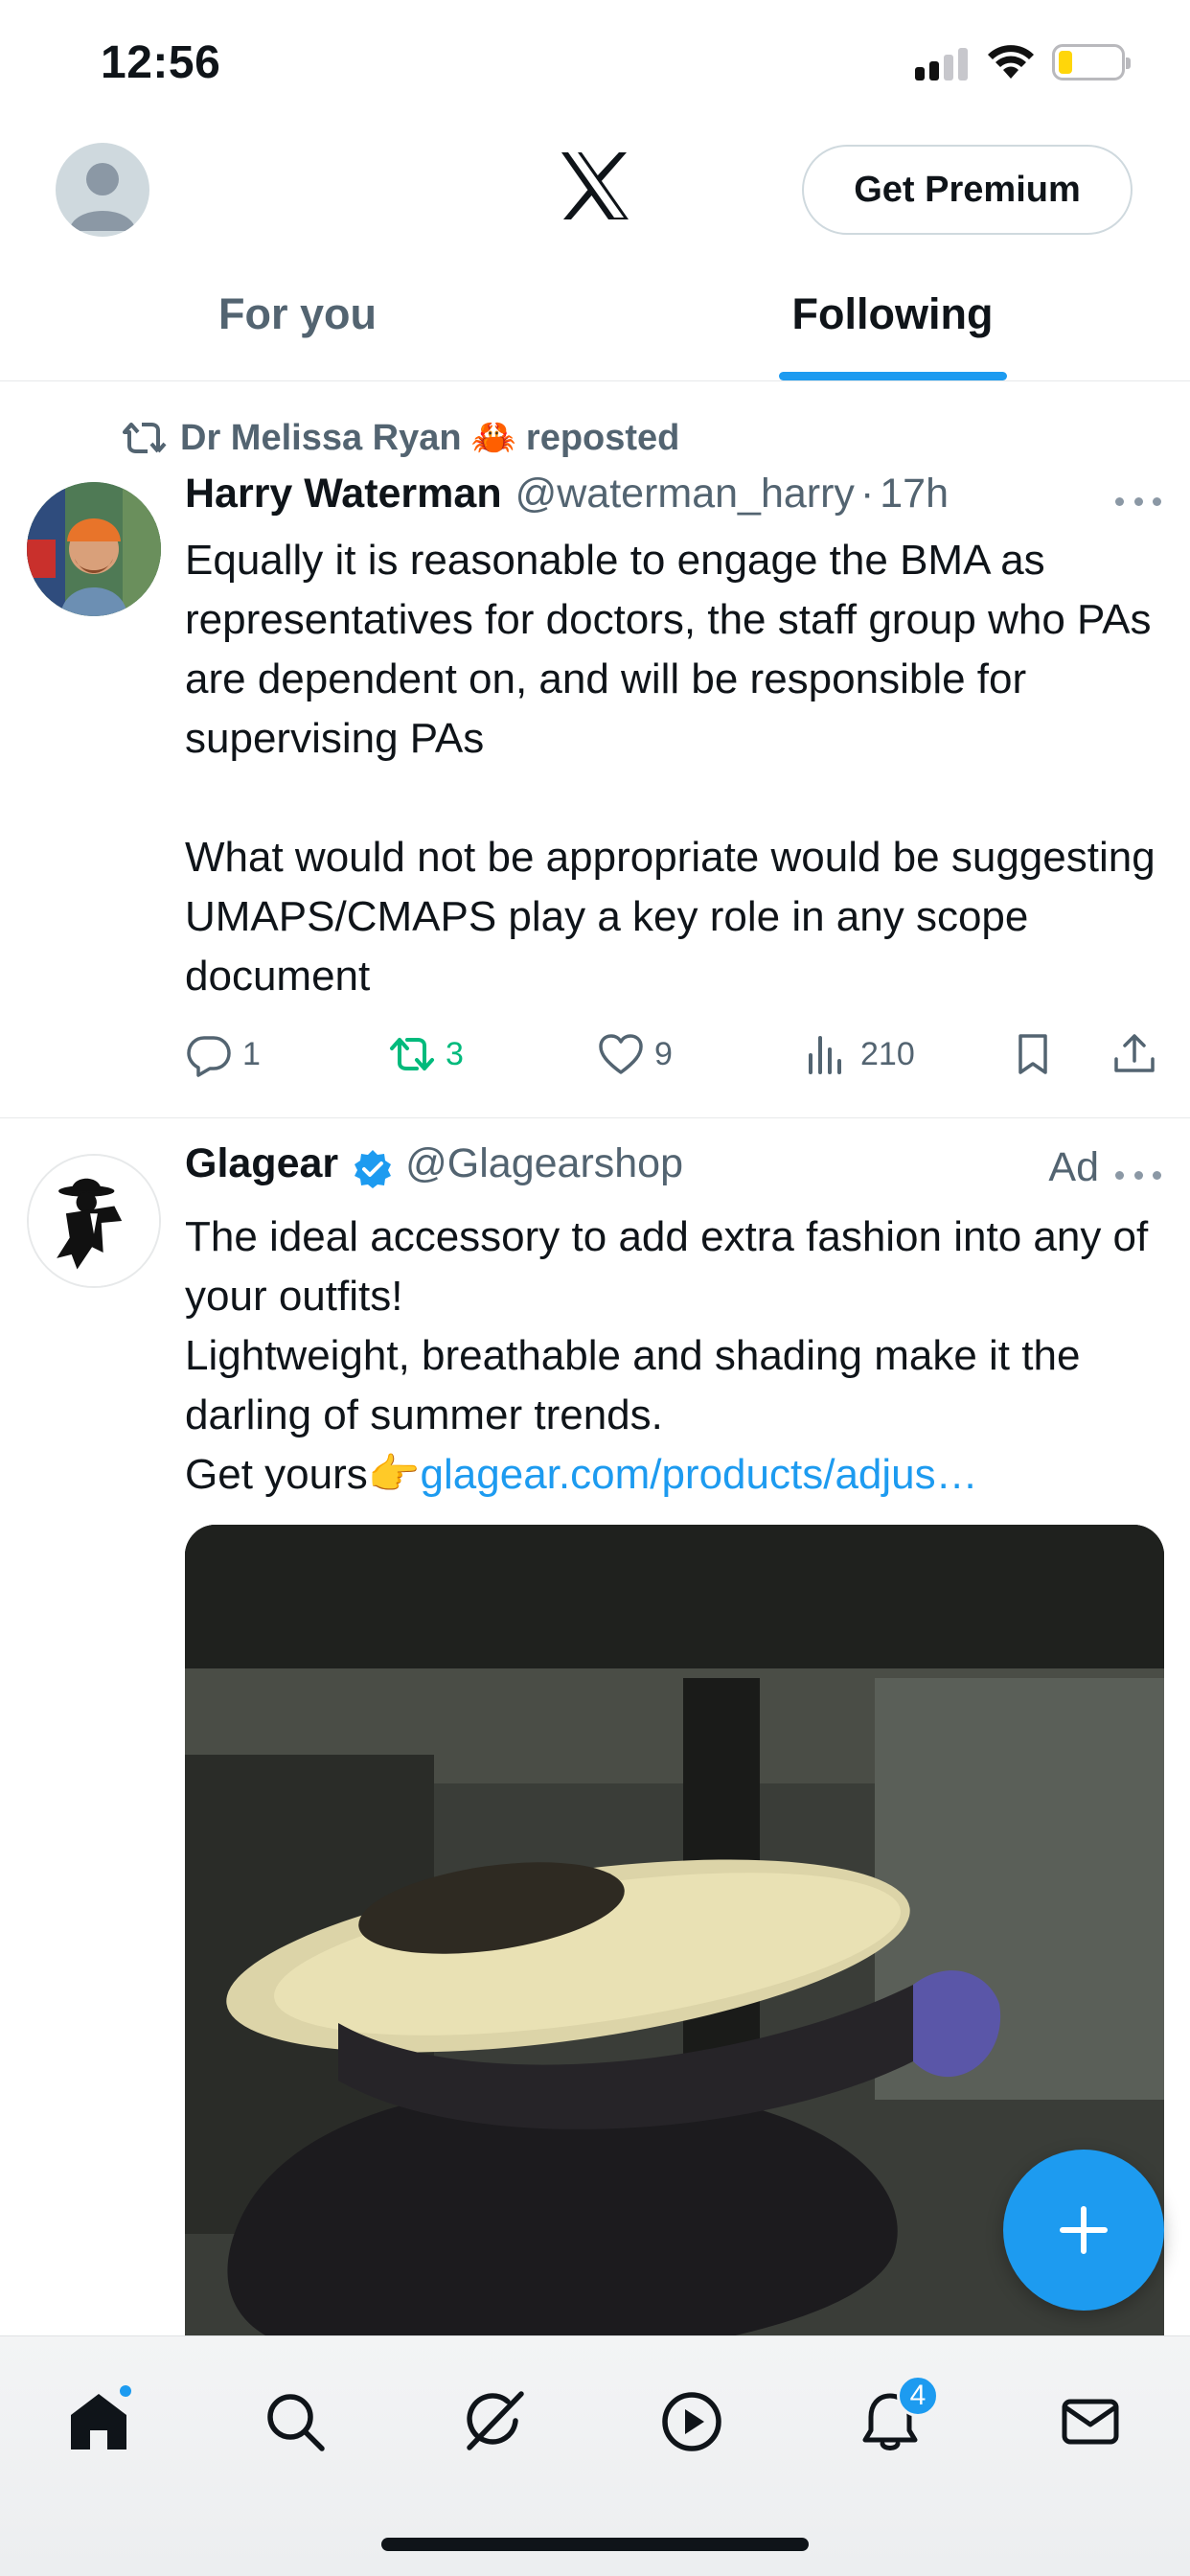 Image resolution: width=1190 pixels, height=2576 pixels. I want to click on nav-home, so click(99, 2422).